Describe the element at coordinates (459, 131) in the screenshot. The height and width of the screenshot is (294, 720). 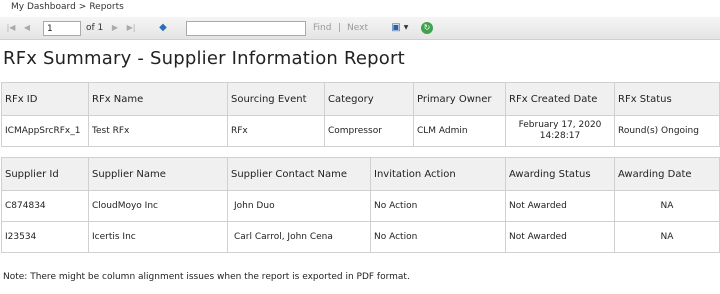
I see `primary-owner-cell: CLM Admin` at that location.